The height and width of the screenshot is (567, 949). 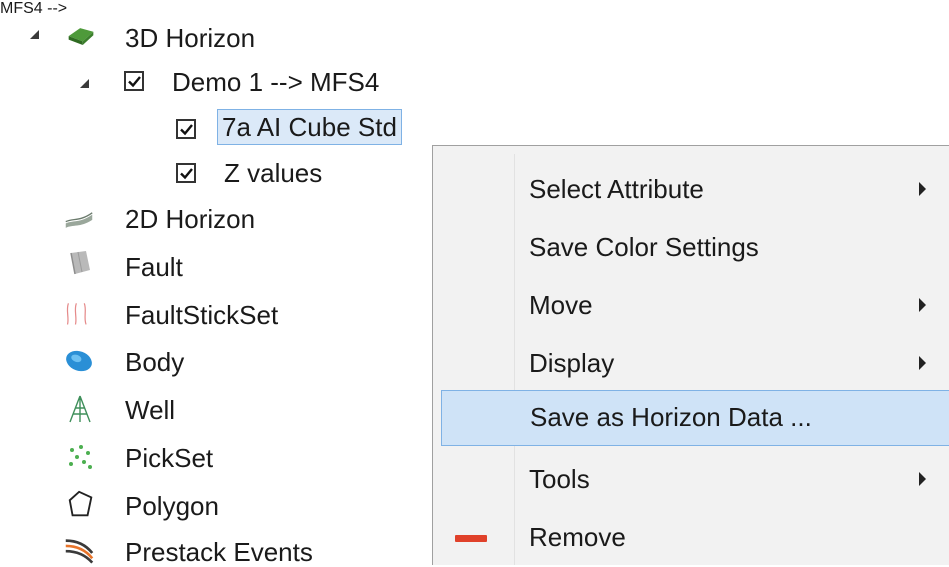 I want to click on menu-item-label: Save Color Settings, so click(x=644, y=247).